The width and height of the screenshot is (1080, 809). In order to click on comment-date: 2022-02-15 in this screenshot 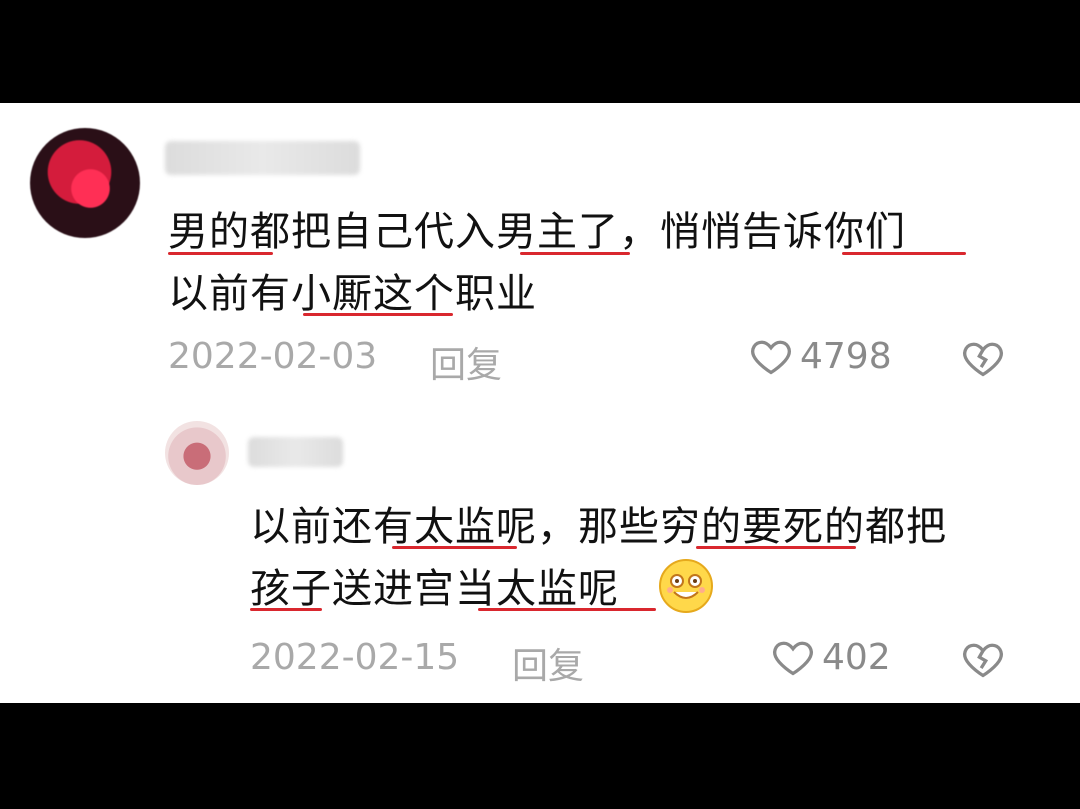, I will do `click(355, 657)`.